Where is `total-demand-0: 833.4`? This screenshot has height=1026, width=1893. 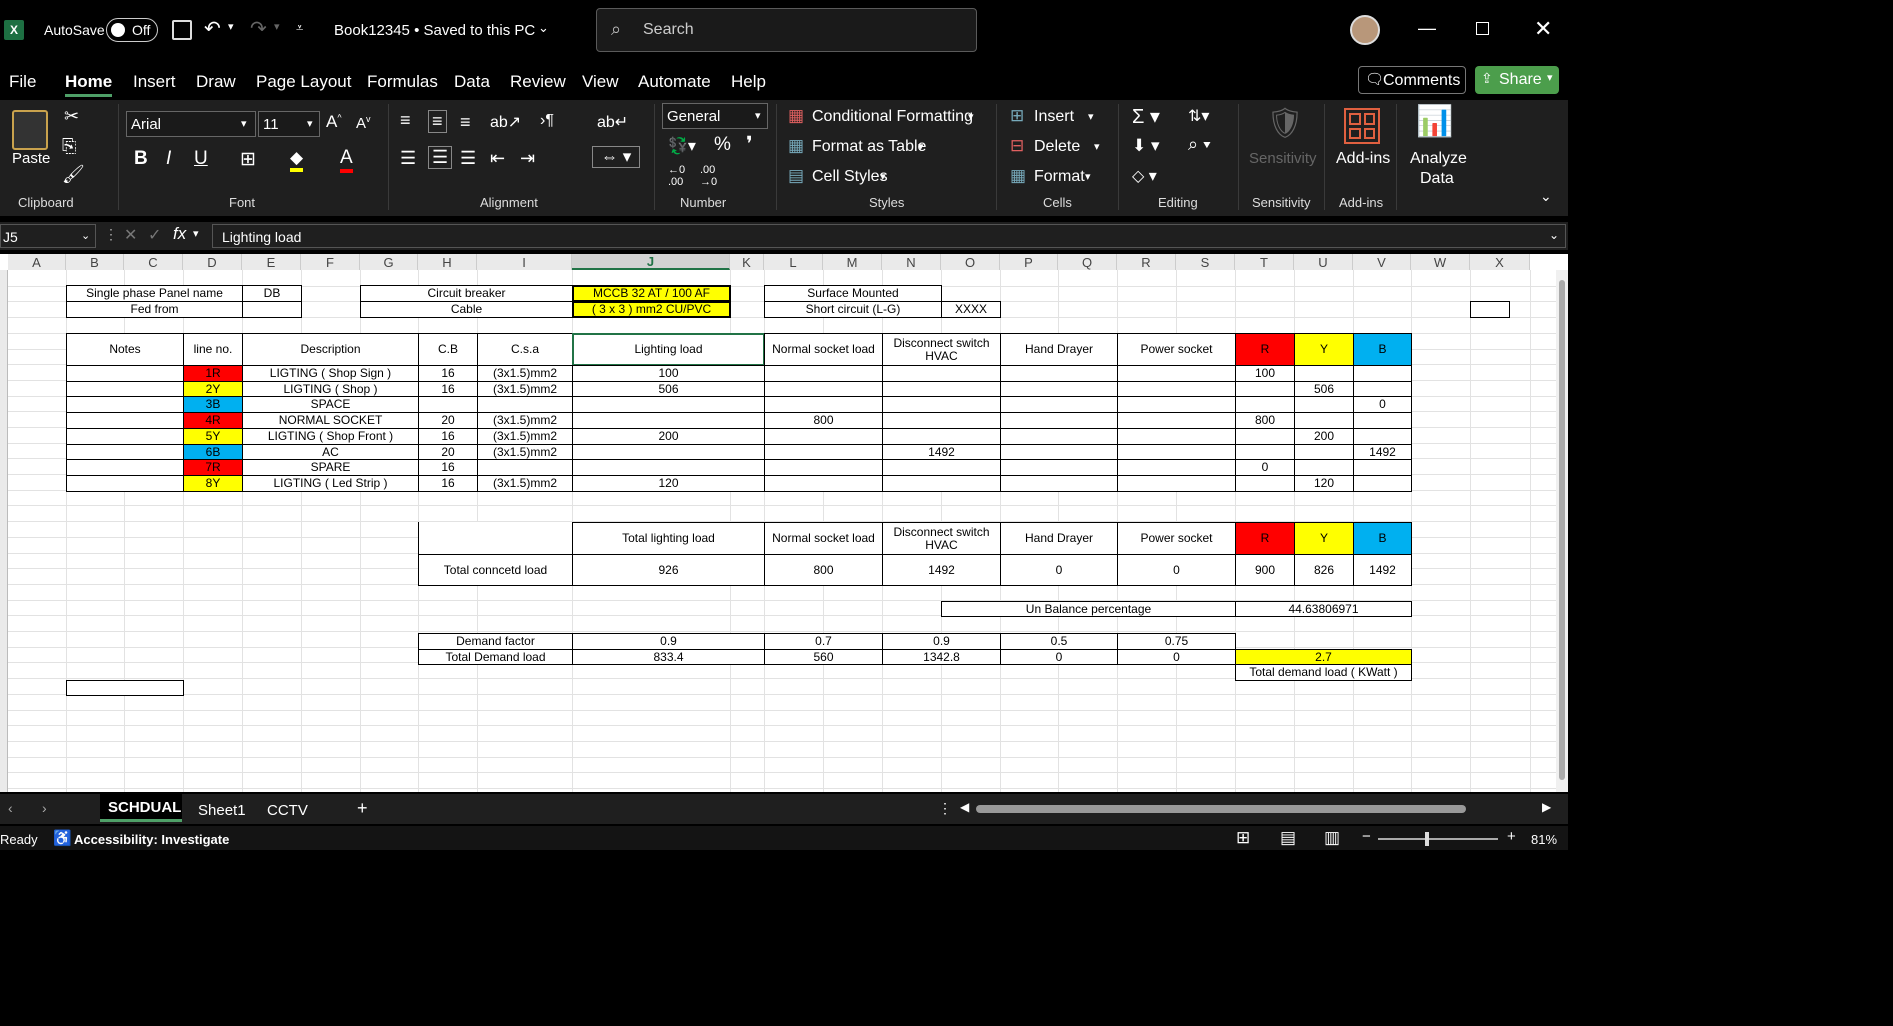
total-demand-0: 833.4 is located at coordinates (668, 657).